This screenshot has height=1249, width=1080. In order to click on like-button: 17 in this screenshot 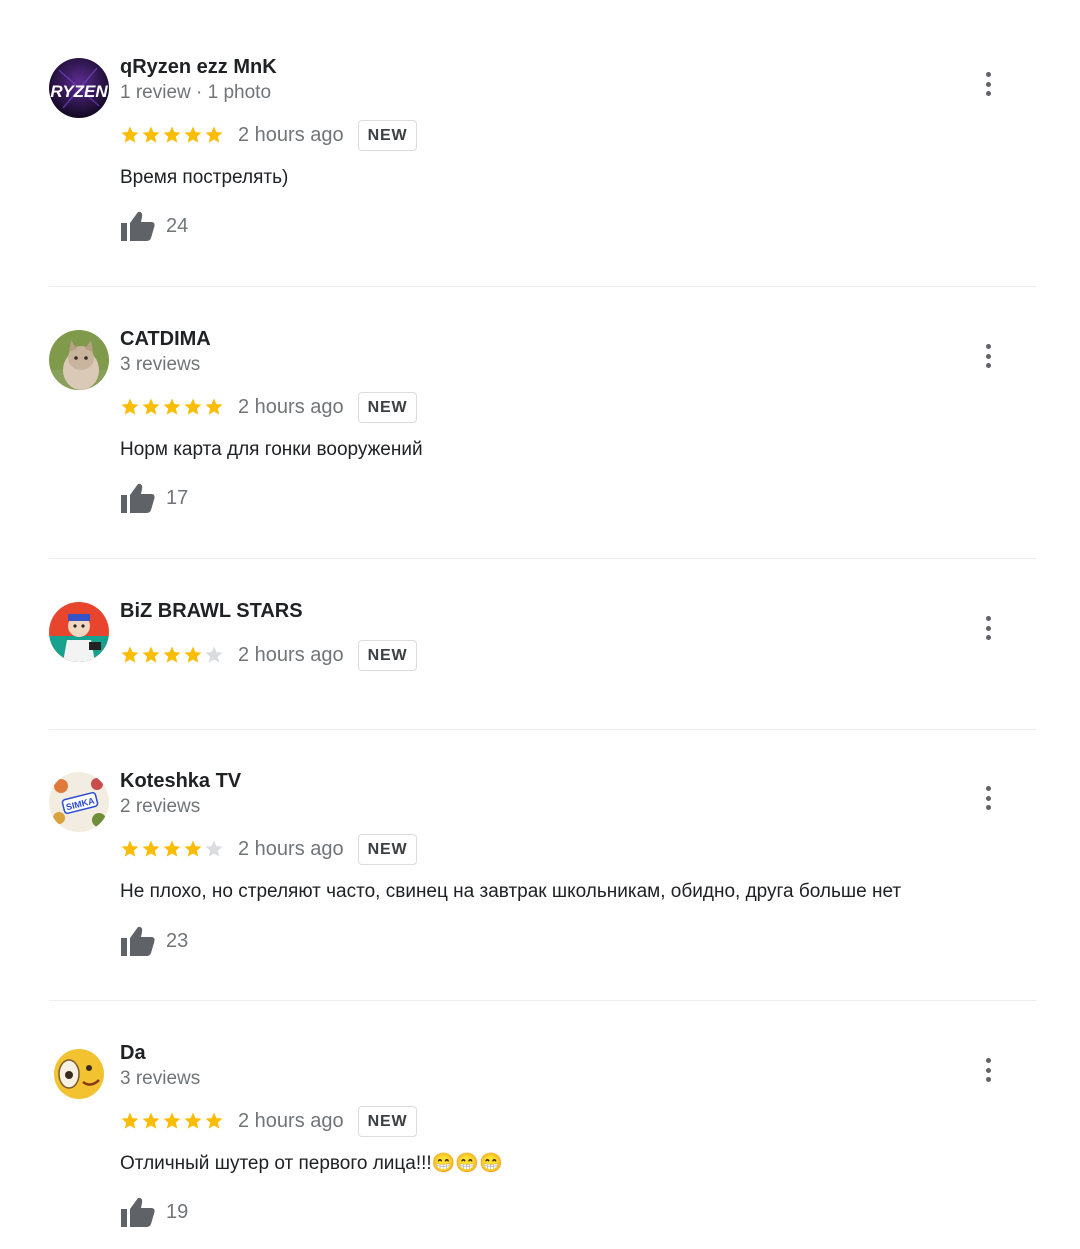, I will do `click(154, 498)`.